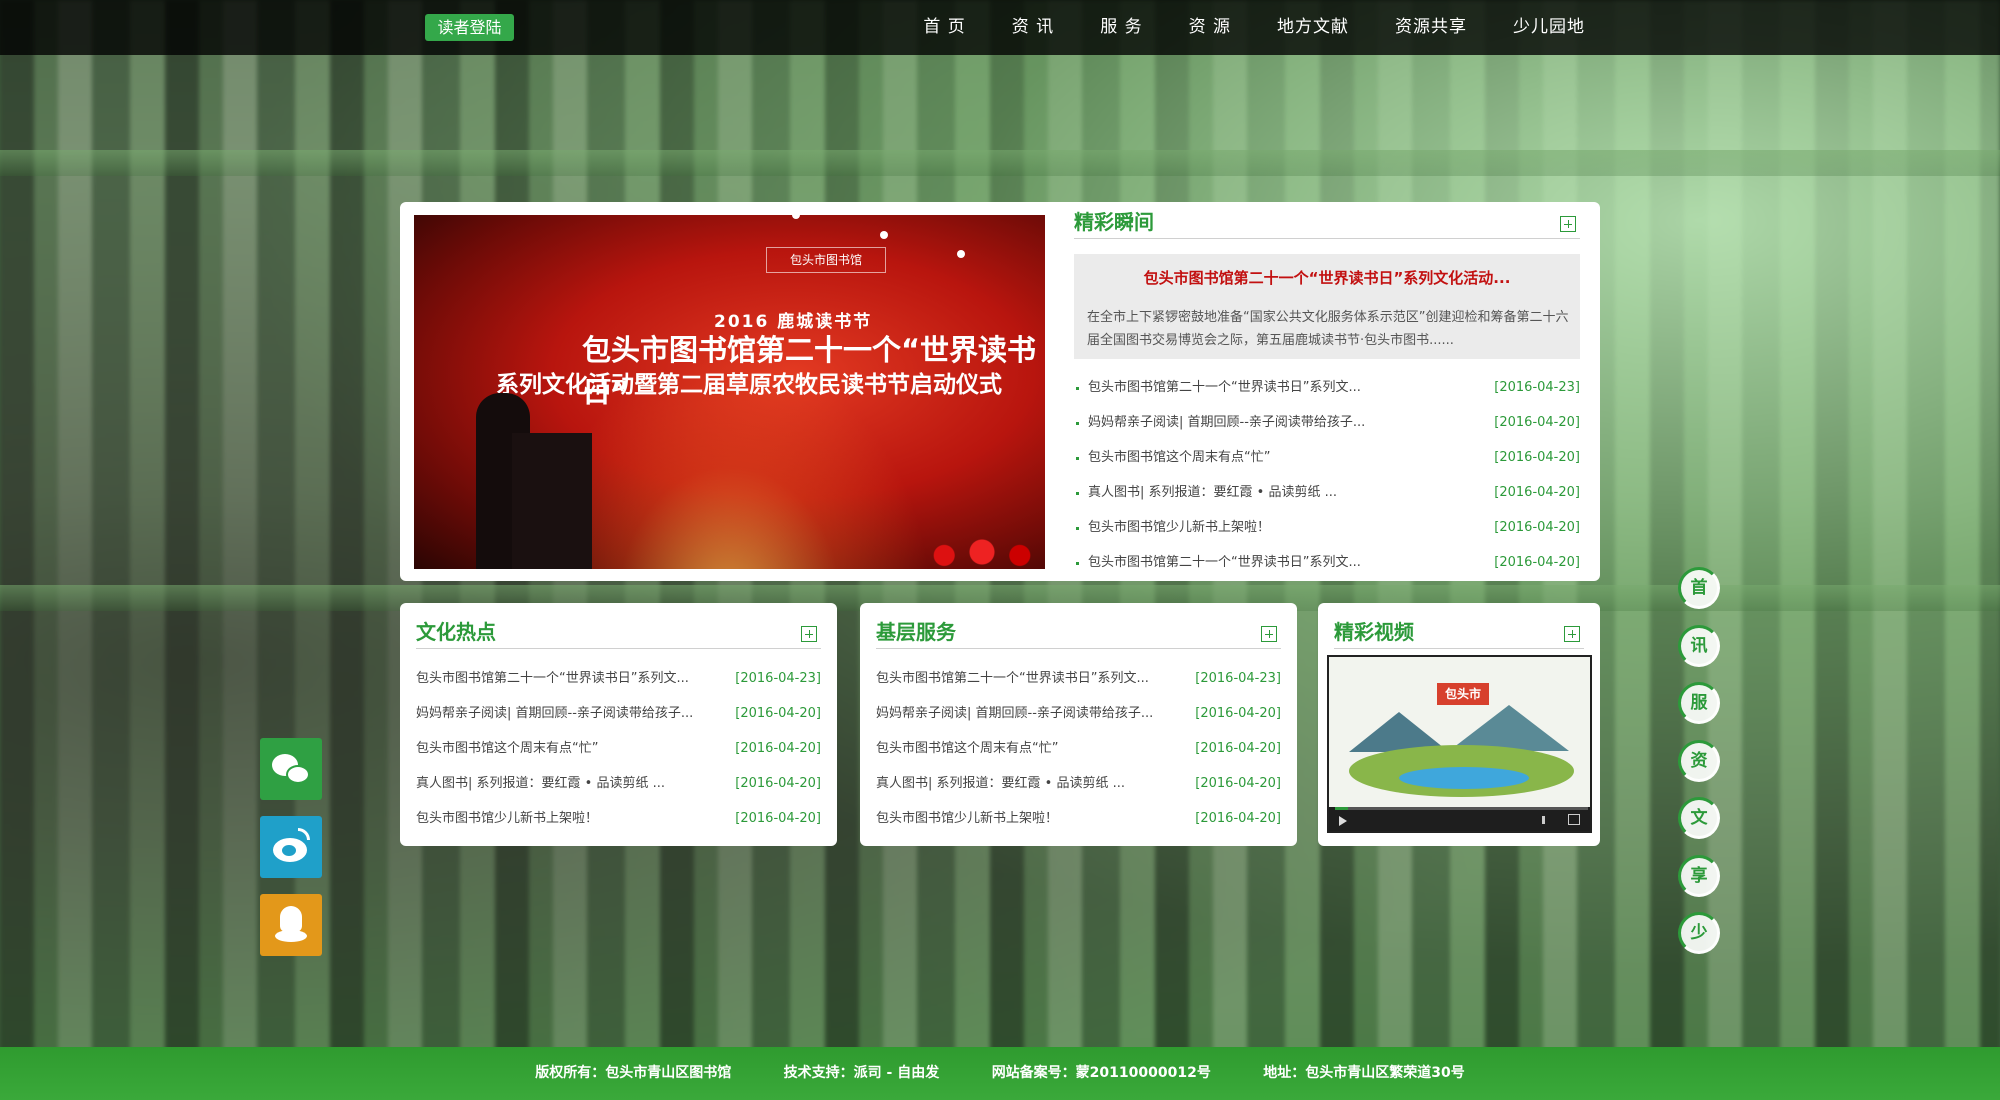  What do you see at coordinates (1431, 27) in the screenshot?
I see `nav-resource-sharing: 资源共享` at bounding box center [1431, 27].